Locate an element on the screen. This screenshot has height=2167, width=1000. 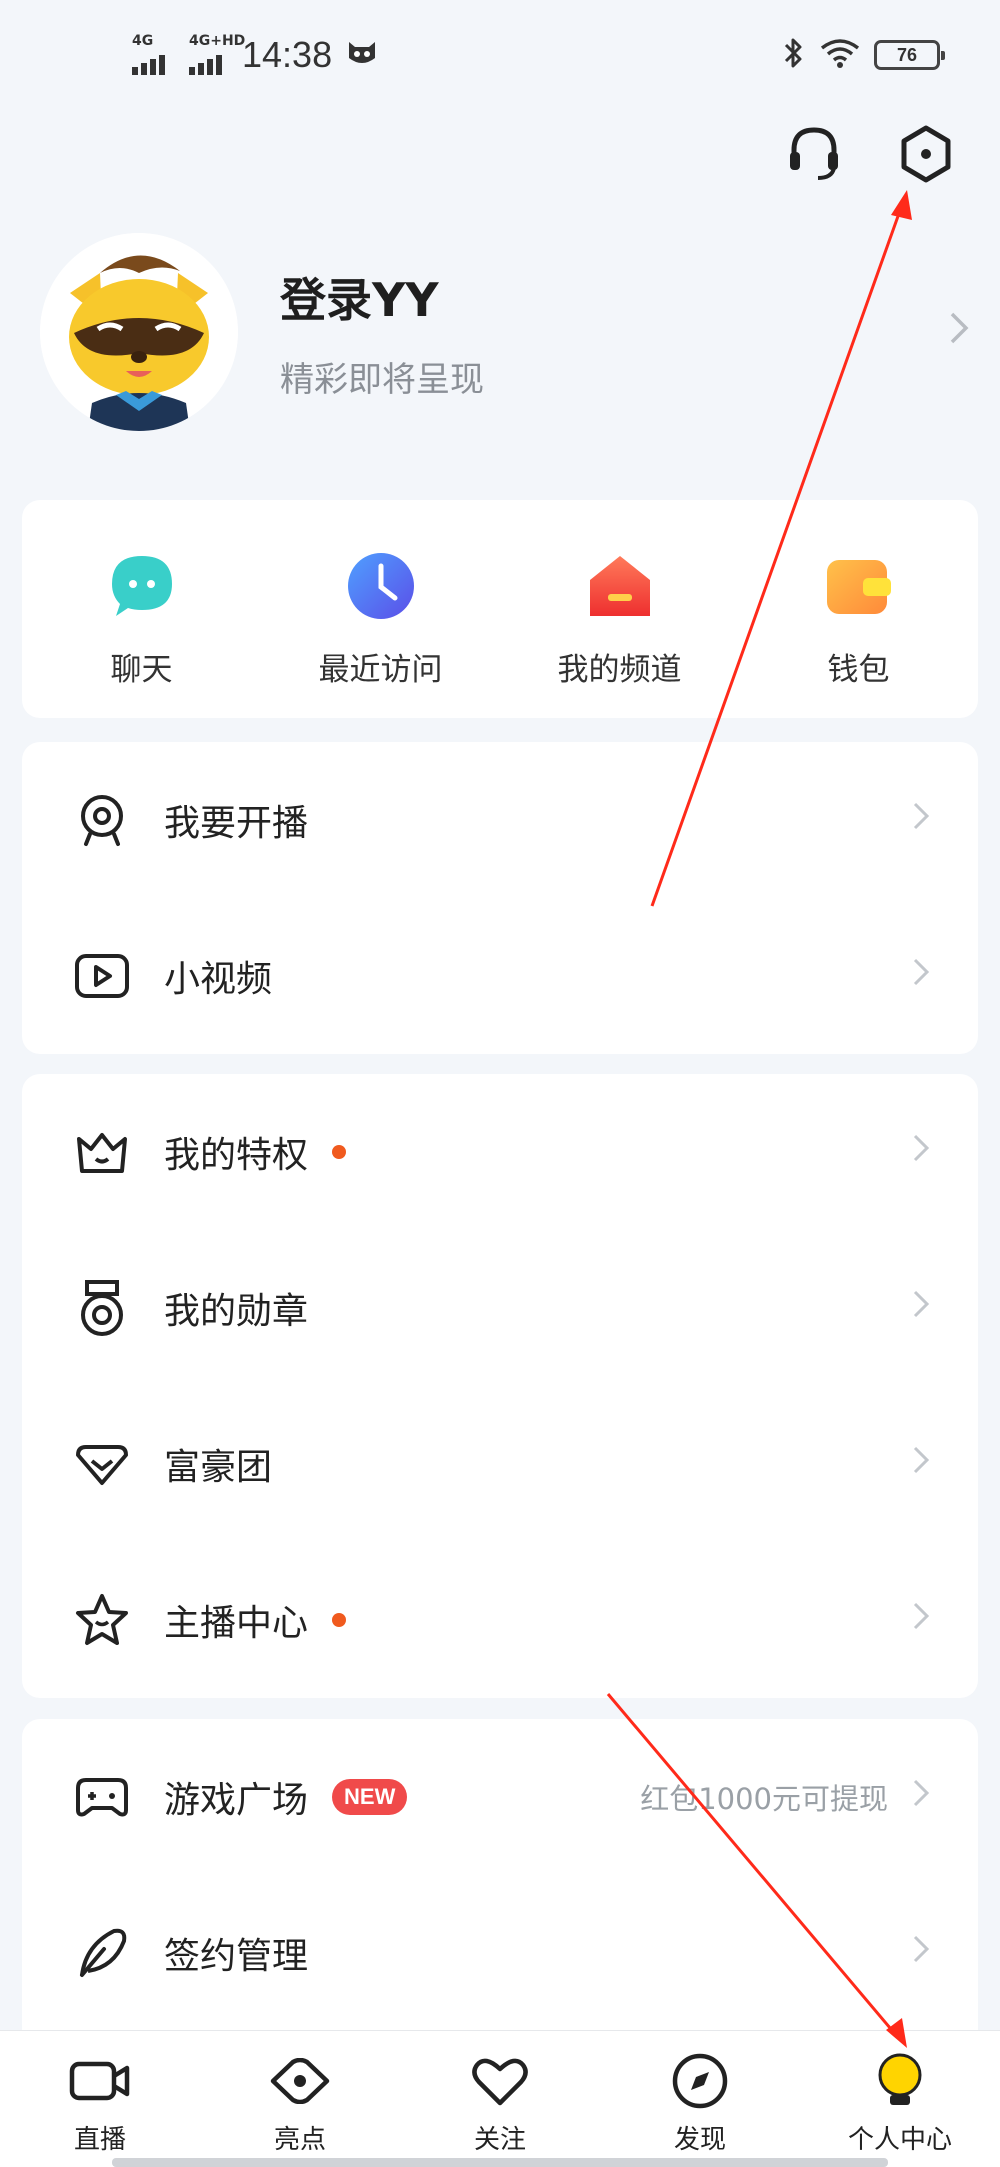
tab-discover: 发现 is located at coordinates (700, 2099).